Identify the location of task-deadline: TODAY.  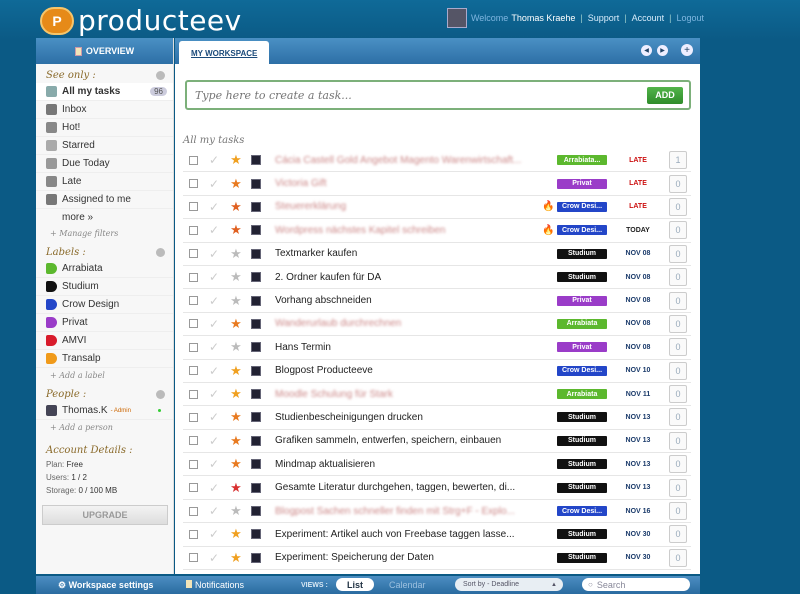
(638, 230).